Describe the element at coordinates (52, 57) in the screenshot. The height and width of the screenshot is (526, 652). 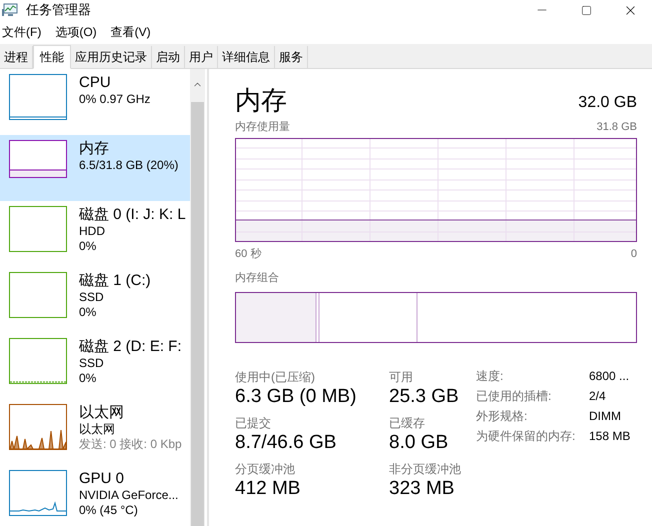
I see `tab: 性能` at that location.